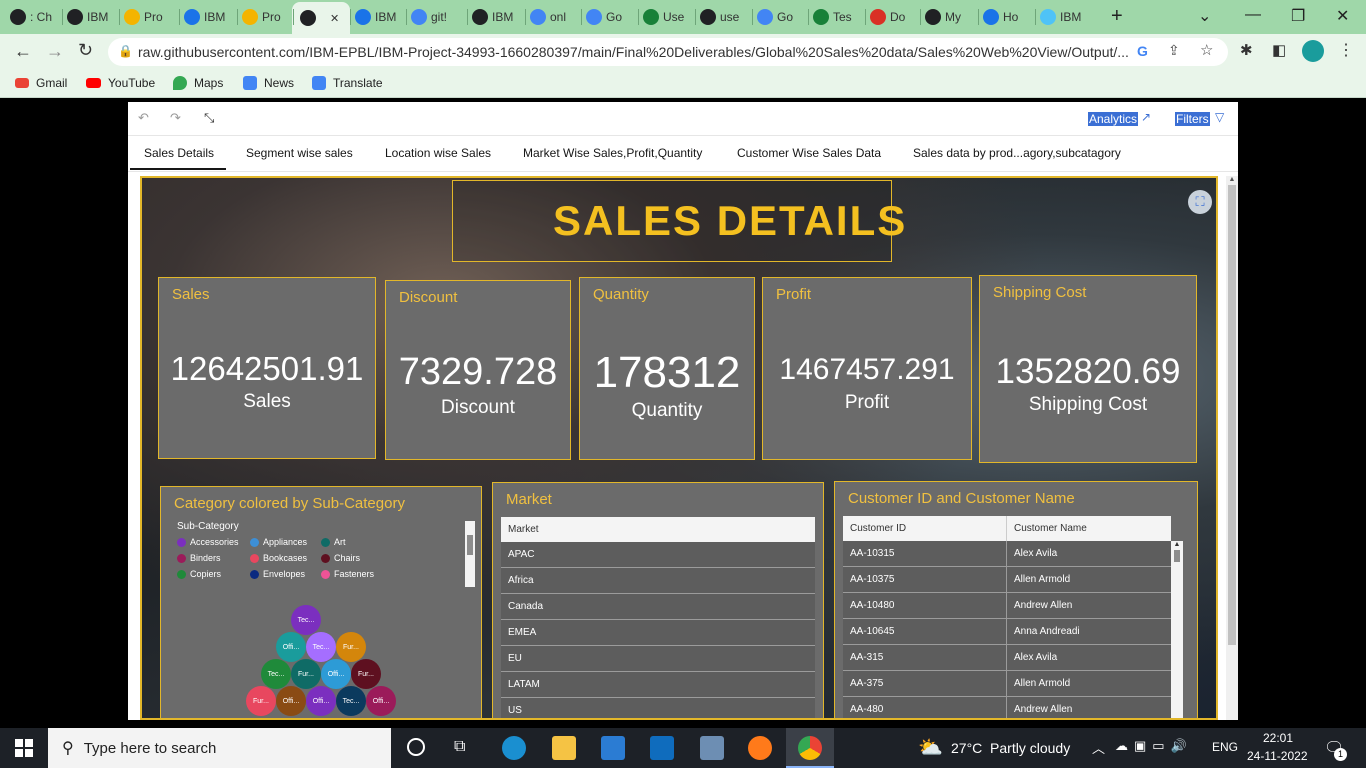 The width and height of the screenshot is (1366, 768). I want to click on legend-item: Fasteners, so click(347, 574).